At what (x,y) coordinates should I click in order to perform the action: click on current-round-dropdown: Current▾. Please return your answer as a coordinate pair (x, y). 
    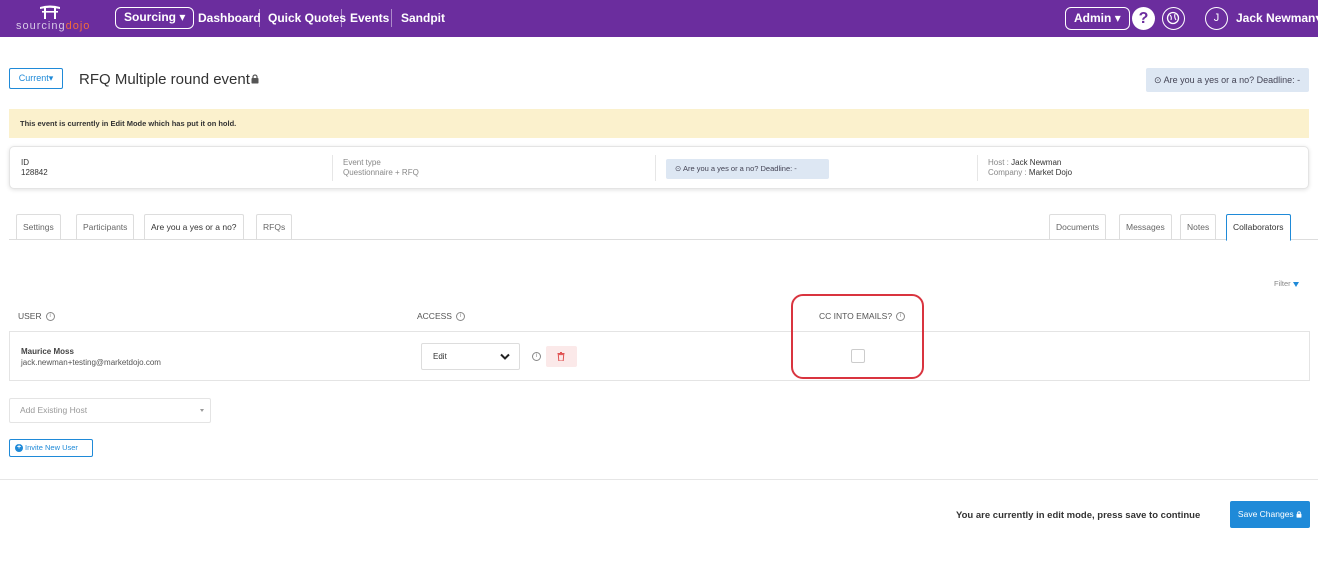
    Looking at the image, I should click on (36, 78).